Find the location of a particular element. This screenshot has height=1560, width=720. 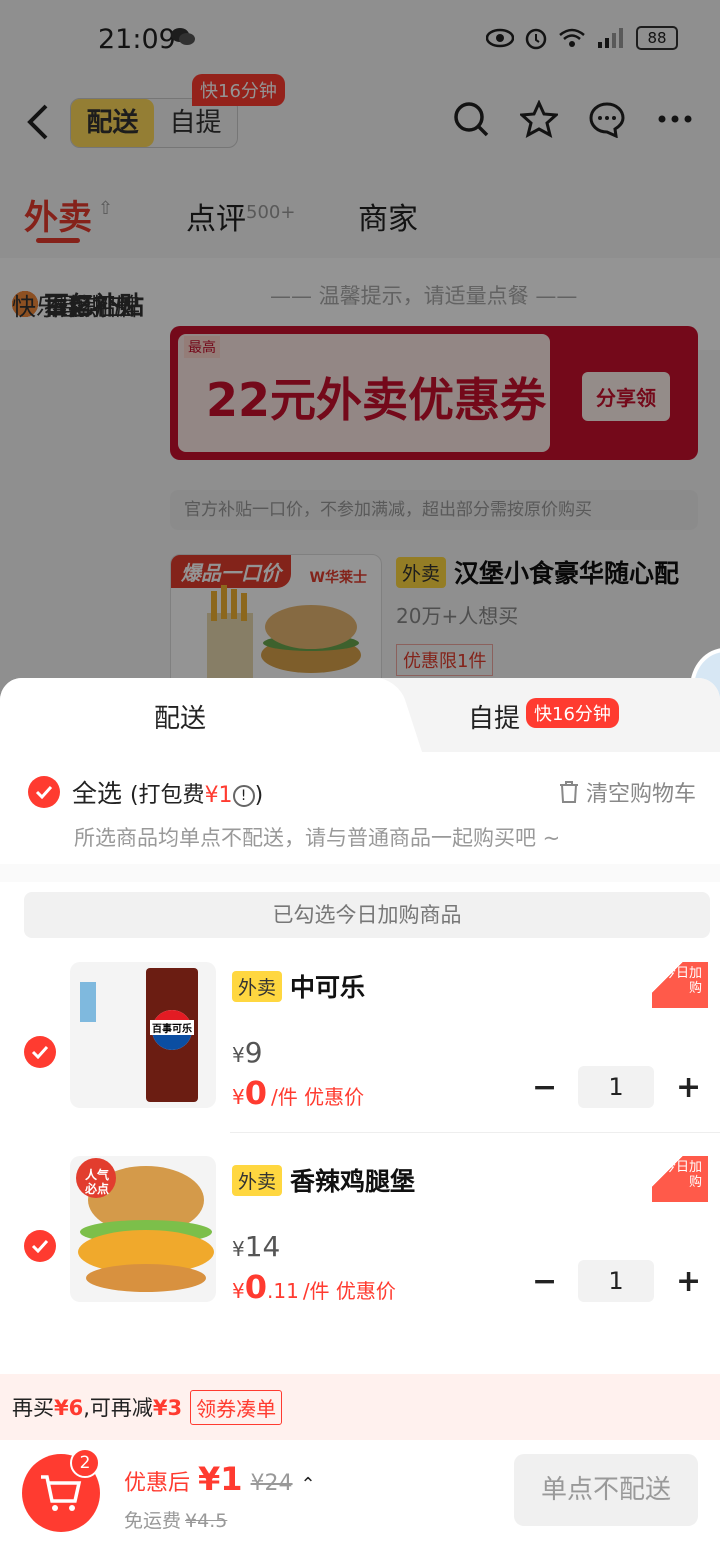

select-note: 所选商品均单点不配送，请与普通商品一起购买吧 ~ is located at coordinates (317, 838).